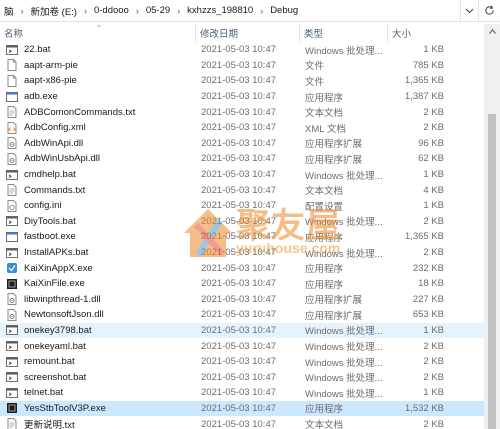 This screenshot has height=429, width=500. What do you see at coordinates (344, 33) in the screenshot?
I see `column-header-type: 类型` at bounding box center [344, 33].